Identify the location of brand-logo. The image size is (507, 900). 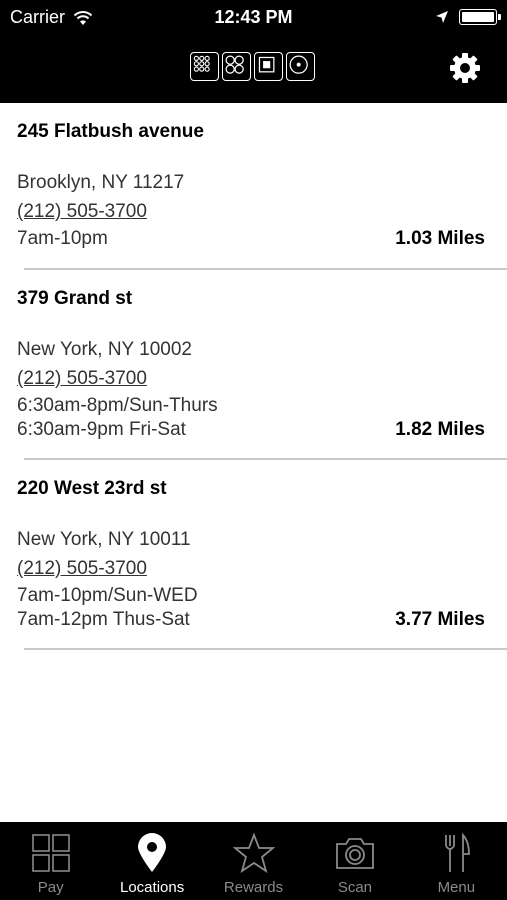
(252, 66).